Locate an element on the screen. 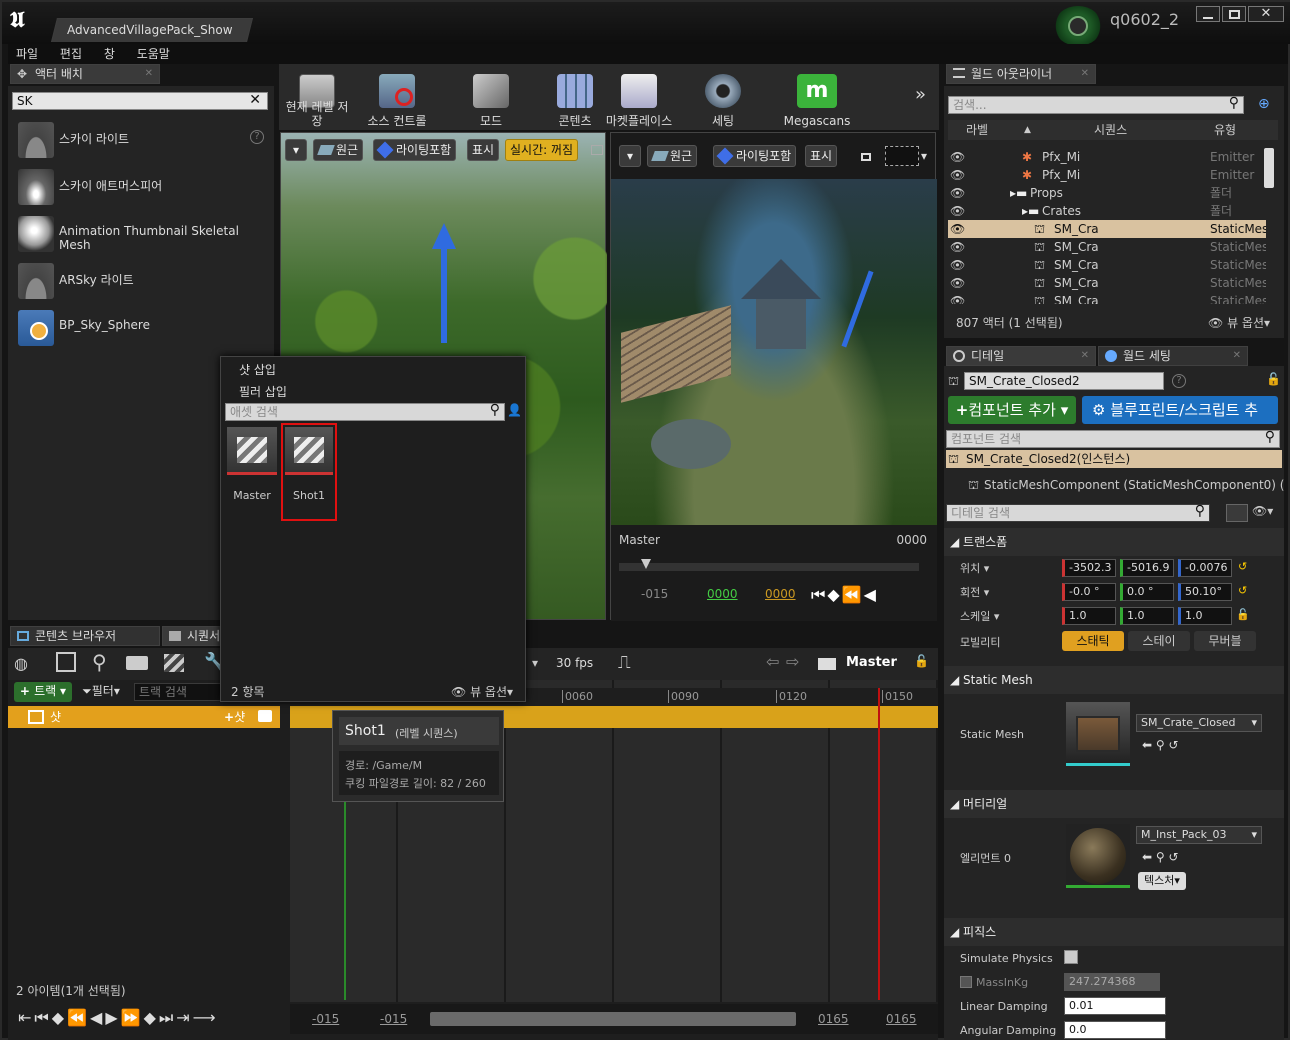 This screenshot has height=1040, width=1290. scale-y: 1.0 is located at coordinates (1147, 616).